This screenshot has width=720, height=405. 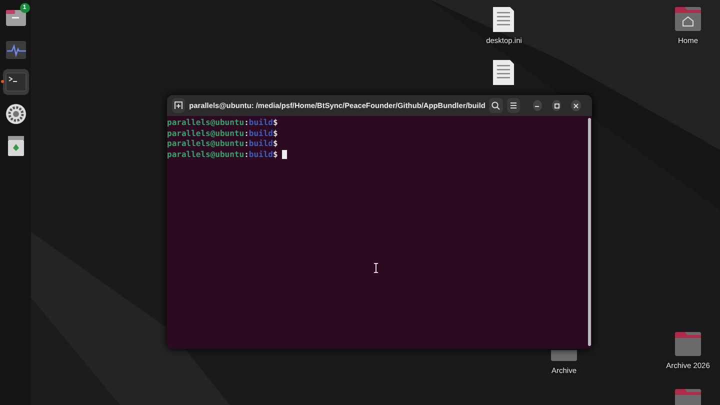 I want to click on menu-button, so click(x=513, y=105).